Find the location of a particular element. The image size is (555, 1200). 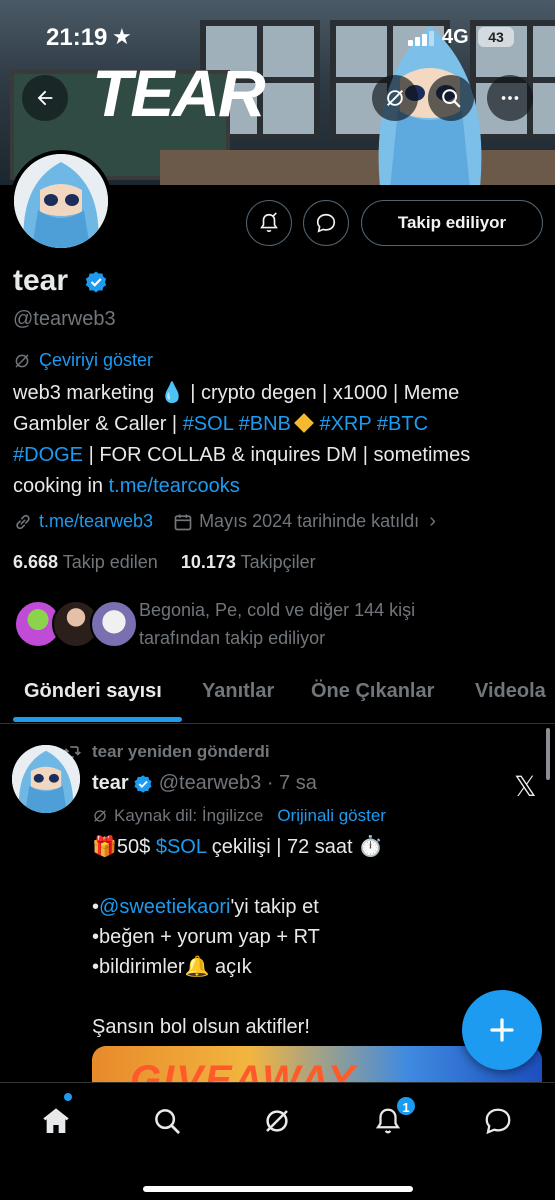

source-language-label: Kaynak dil: İngilizce is located at coordinates (189, 815).